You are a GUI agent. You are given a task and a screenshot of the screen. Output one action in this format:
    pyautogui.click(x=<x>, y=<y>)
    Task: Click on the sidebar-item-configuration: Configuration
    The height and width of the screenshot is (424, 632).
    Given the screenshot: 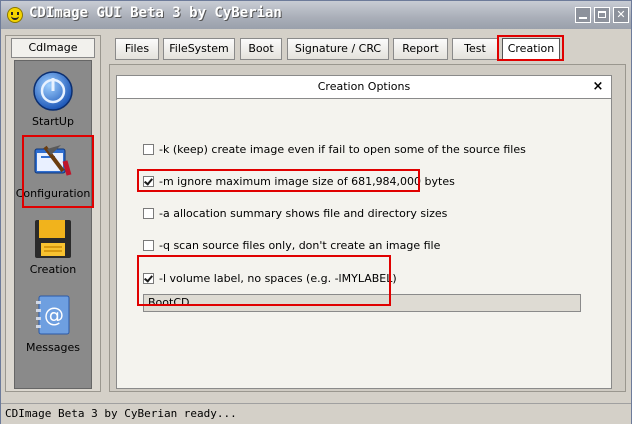 What is the action you would take?
    pyautogui.click(x=53, y=172)
    